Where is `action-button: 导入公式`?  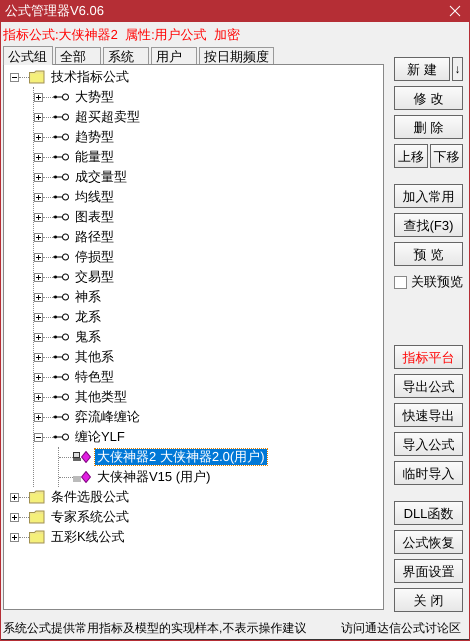
action-button: 导入公式 is located at coordinates (428, 444).